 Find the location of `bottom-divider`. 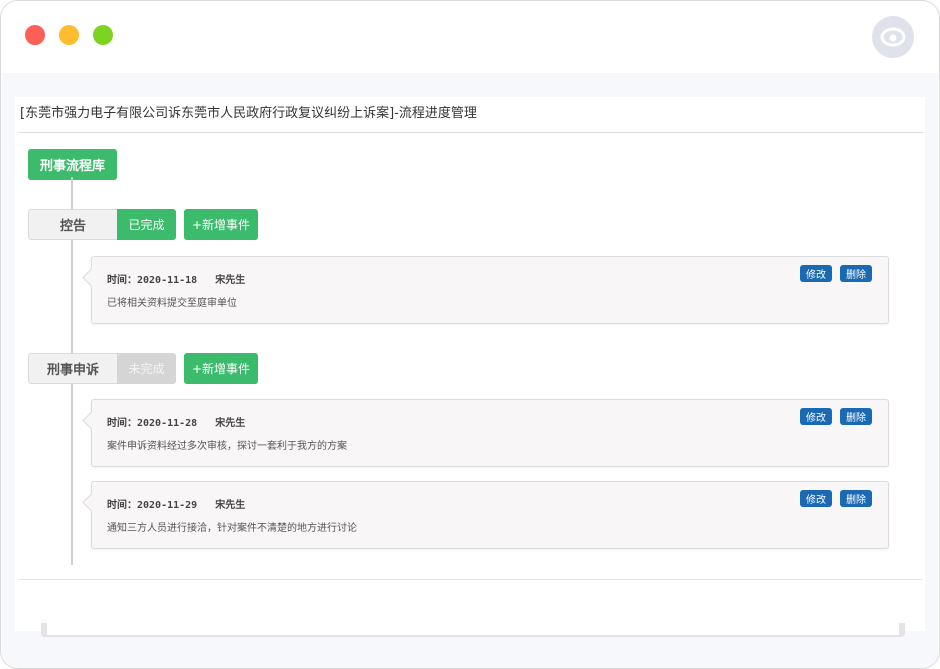

bottom-divider is located at coordinates (471, 579).